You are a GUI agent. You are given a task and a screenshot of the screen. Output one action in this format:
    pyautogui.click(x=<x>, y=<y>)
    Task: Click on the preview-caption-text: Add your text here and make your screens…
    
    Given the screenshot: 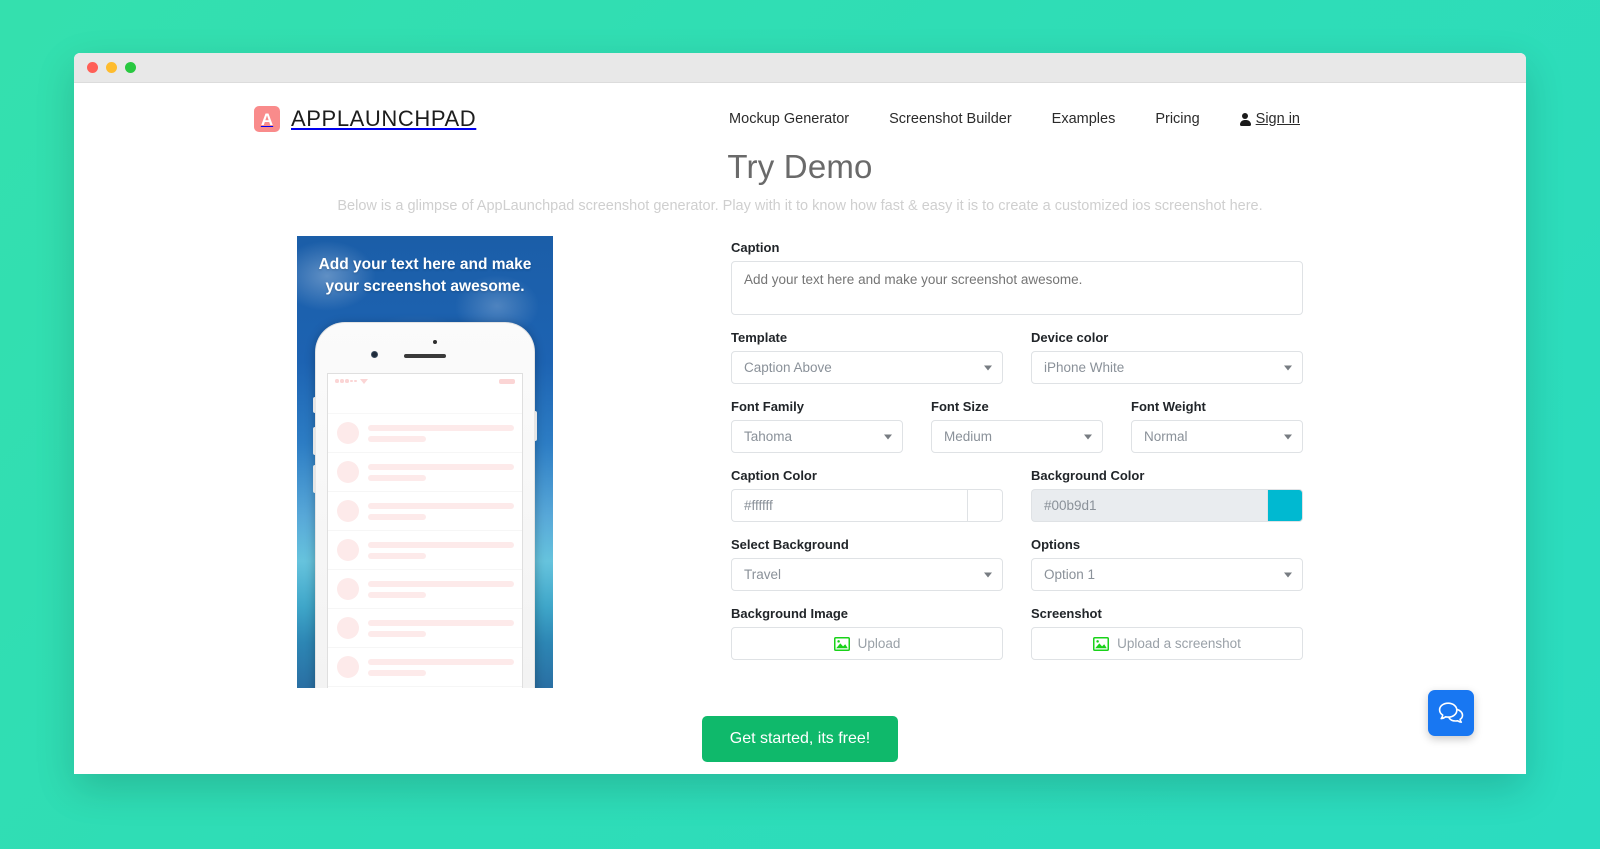 What is the action you would take?
    pyautogui.click(x=425, y=276)
    